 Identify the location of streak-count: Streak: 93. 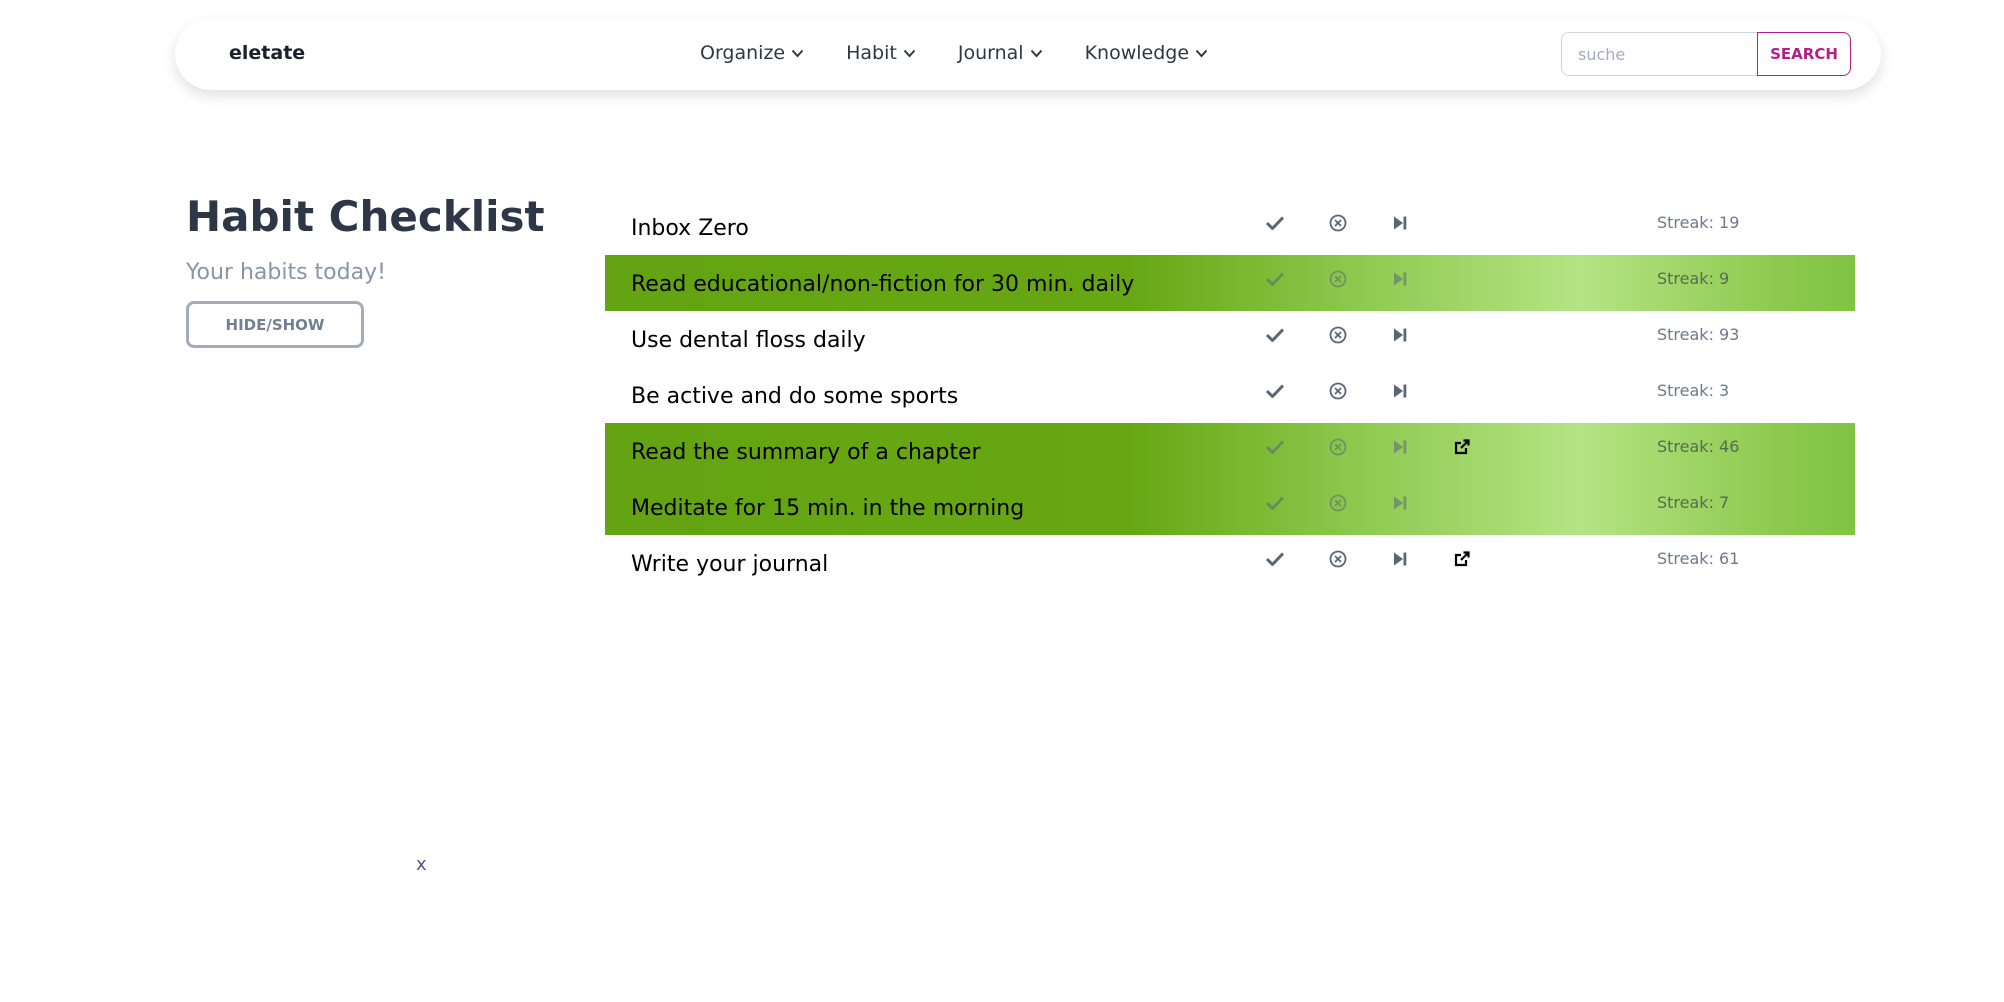
(1698, 334).